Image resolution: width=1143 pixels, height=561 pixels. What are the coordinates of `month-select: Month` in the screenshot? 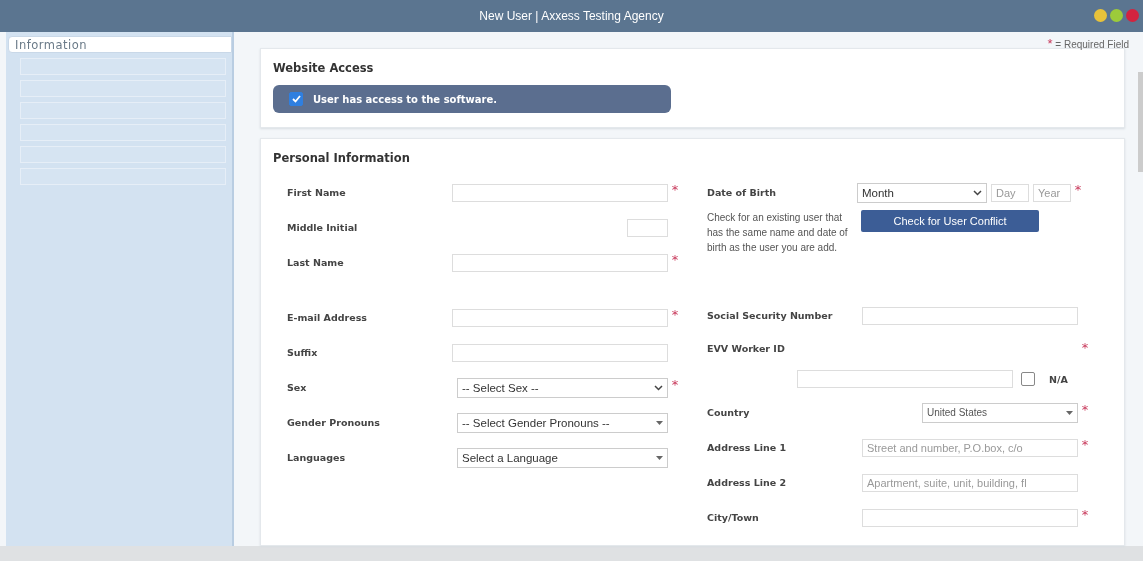 It's located at (922, 192).